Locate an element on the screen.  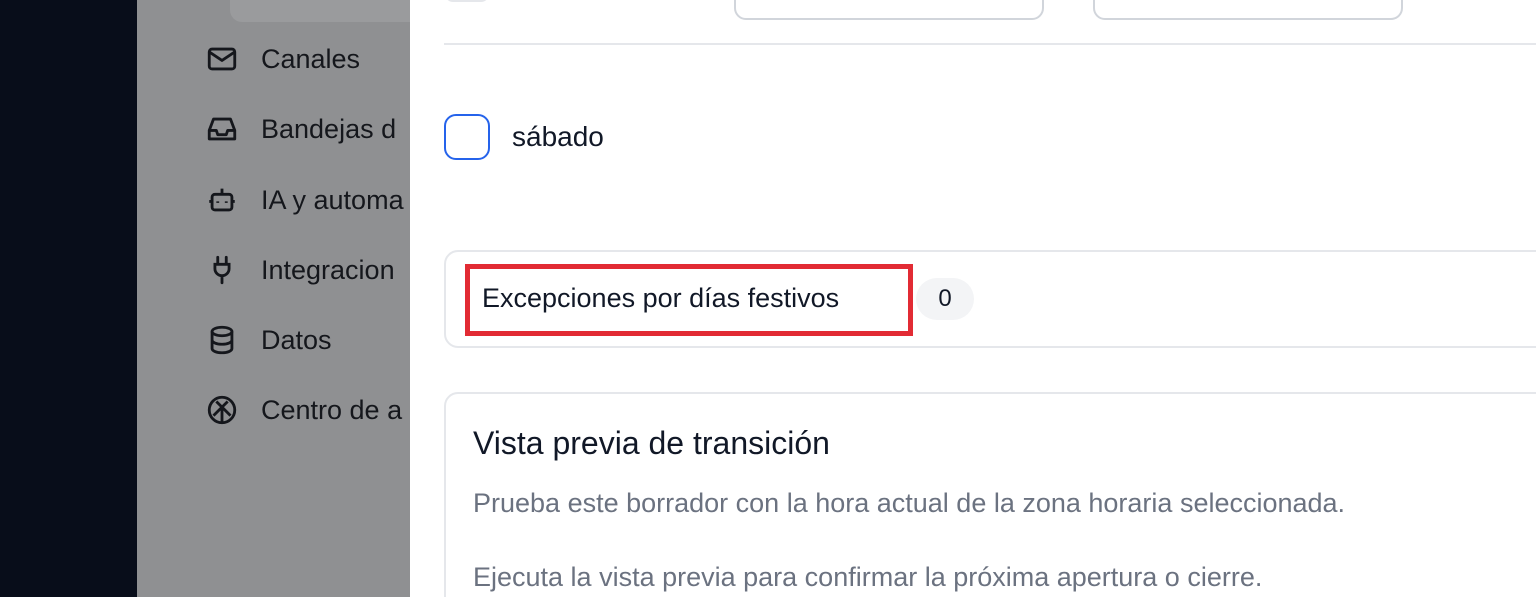
mail-icon is located at coordinates (222, 59).